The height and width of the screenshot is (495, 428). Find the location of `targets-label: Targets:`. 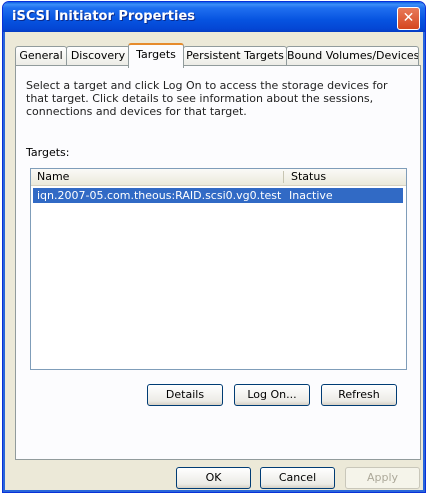

targets-label: Targets: is located at coordinates (48, 152).